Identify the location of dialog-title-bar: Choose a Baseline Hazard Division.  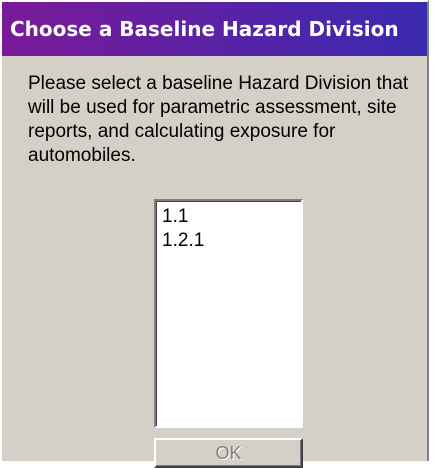
(214, 29).